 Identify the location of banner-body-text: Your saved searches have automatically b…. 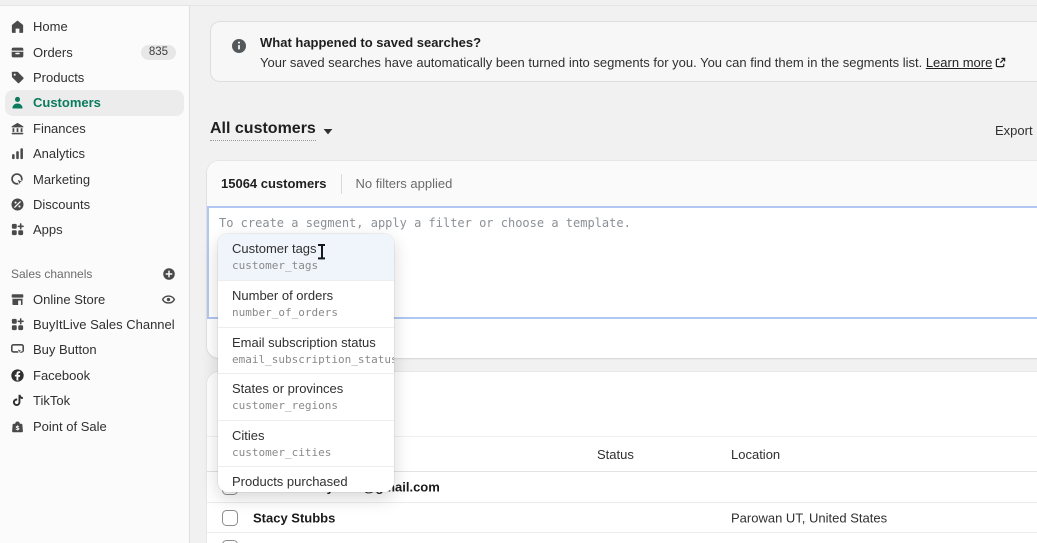
(591, 62).